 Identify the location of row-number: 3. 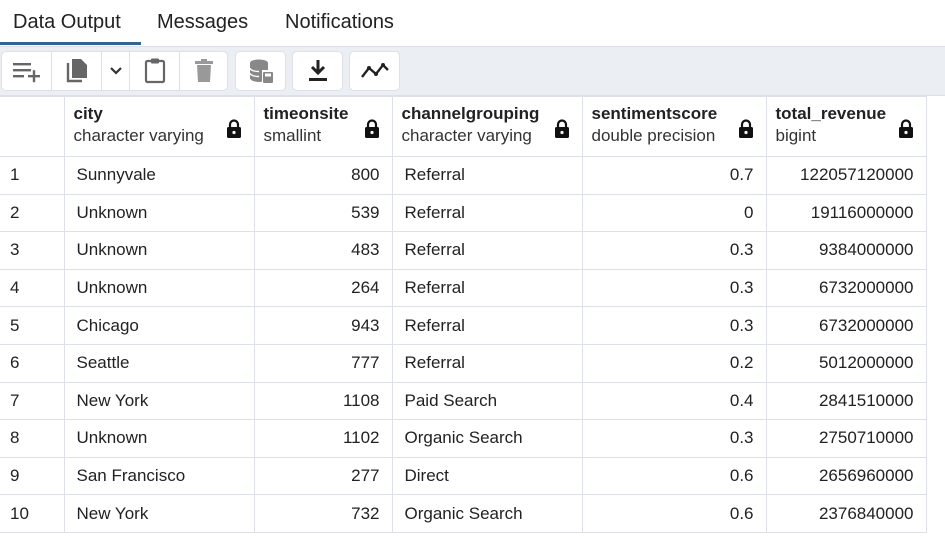
(32, 250).